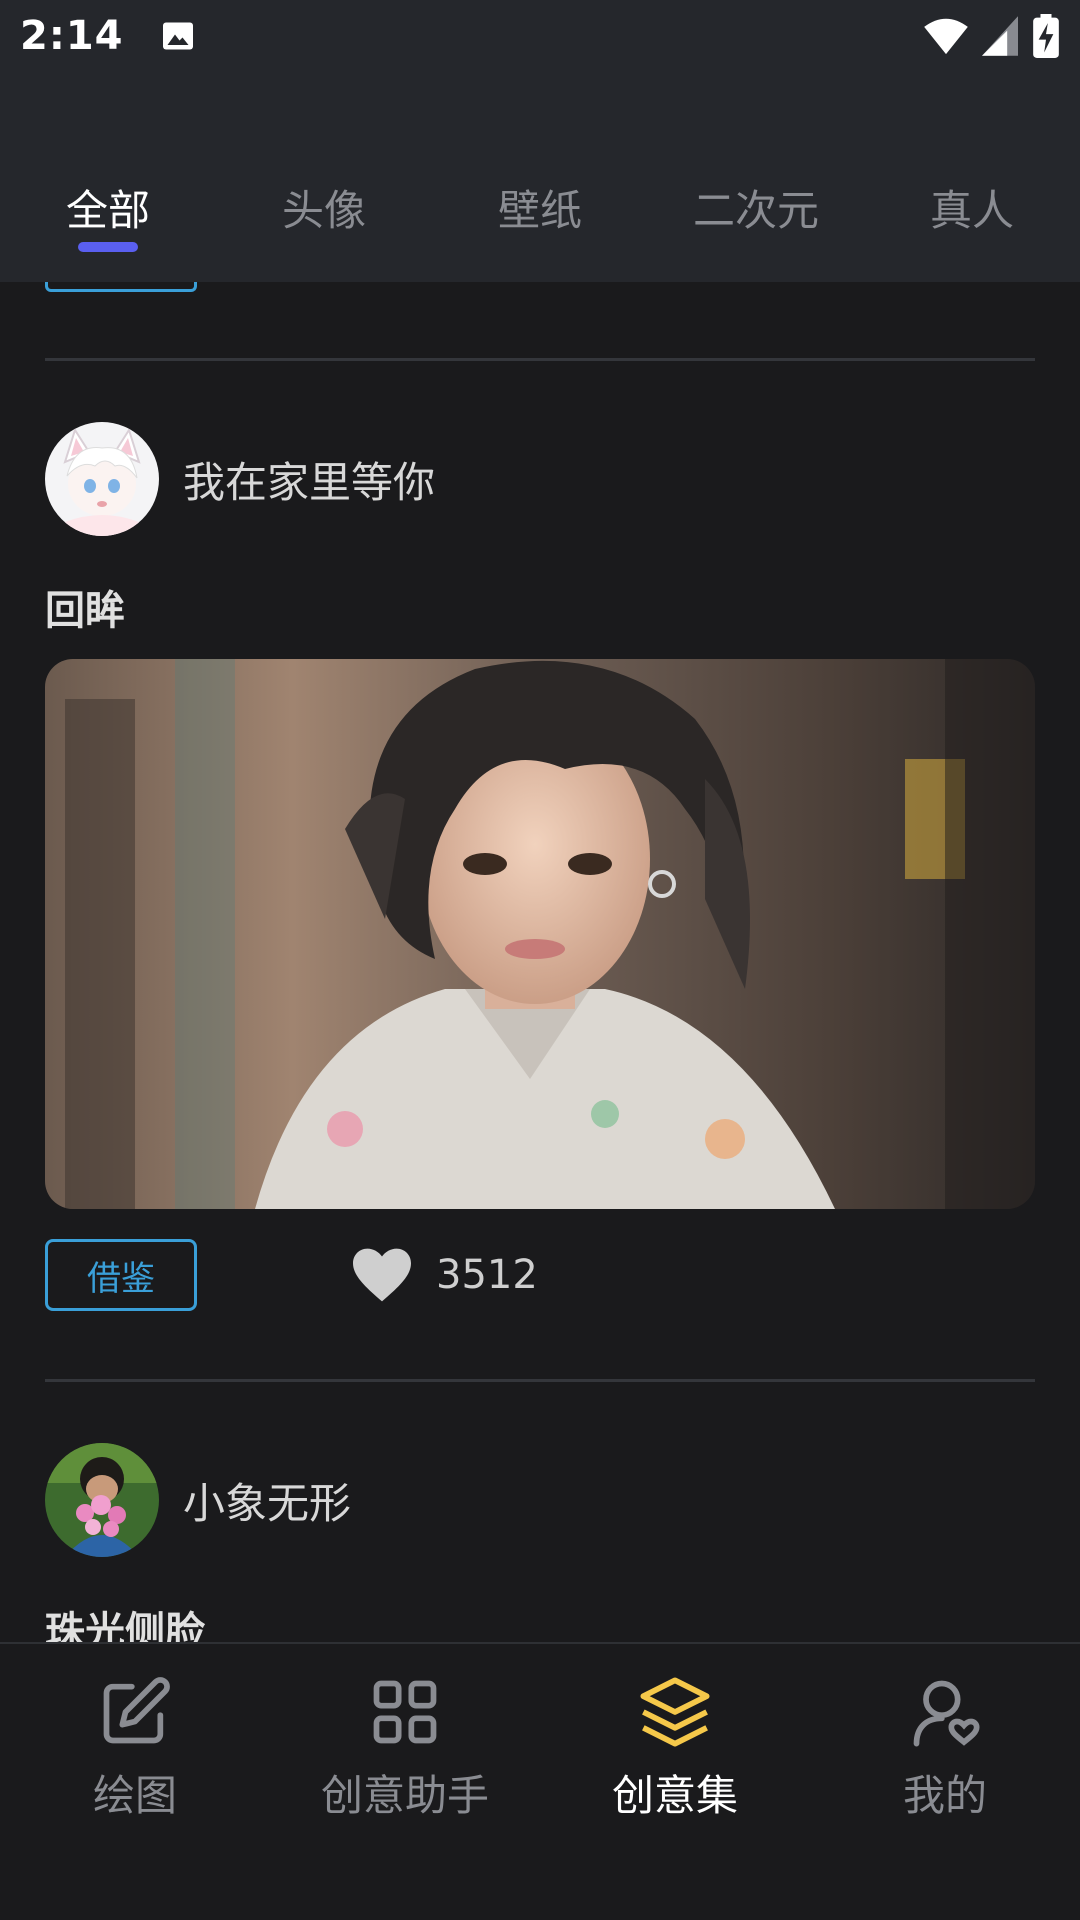 This screenshot has height=1920, width=1080. Describe the element at coordinates (755, 210) in the screenshot. I see `tab-label: 二次元` at that location.